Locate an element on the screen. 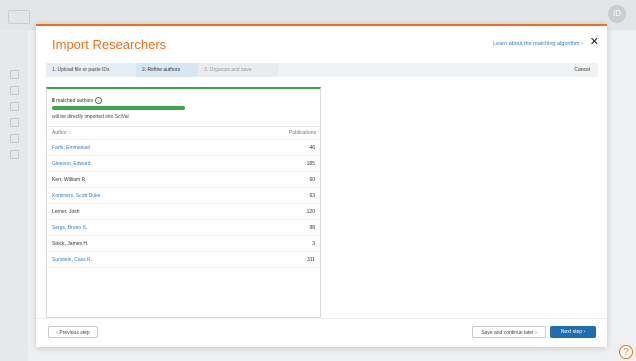 This screenshot has height=361, width=636. sidebar-trends-icon is located at coordinates (14, 138).